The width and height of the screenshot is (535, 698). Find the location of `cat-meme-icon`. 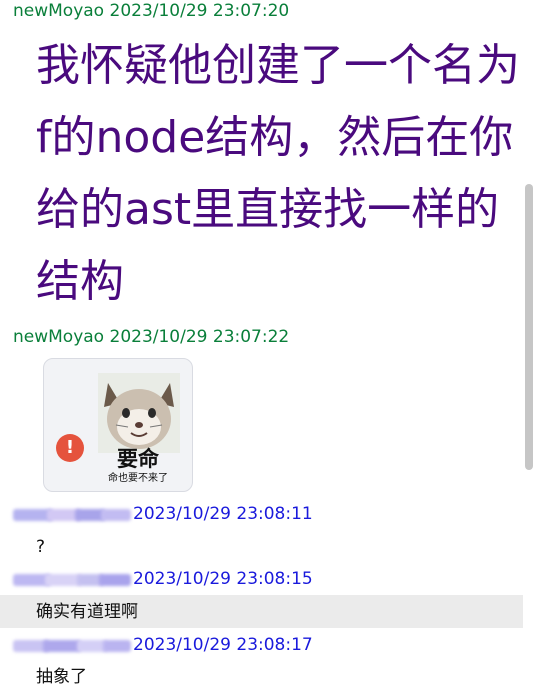

cat-meme-icon is located at coordinates (139, 413).